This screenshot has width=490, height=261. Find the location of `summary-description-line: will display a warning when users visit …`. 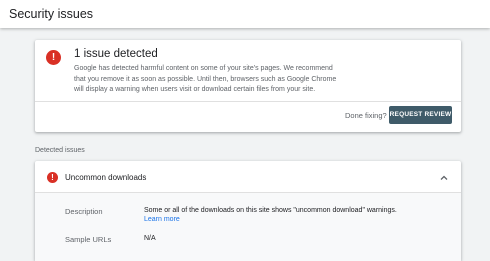

summary-description-line: will display a warning when users visit … is located at coordinates (195, 89).